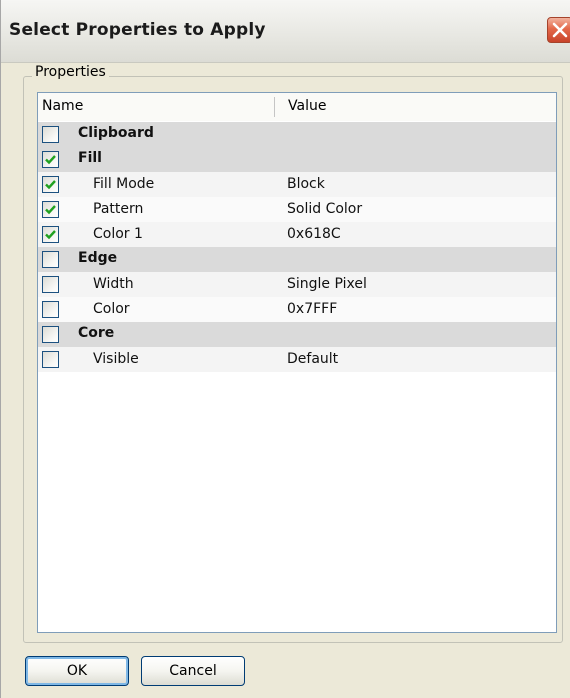 This screenshot has height=698, width=570. I want to click on close-button, so click(558, 30).